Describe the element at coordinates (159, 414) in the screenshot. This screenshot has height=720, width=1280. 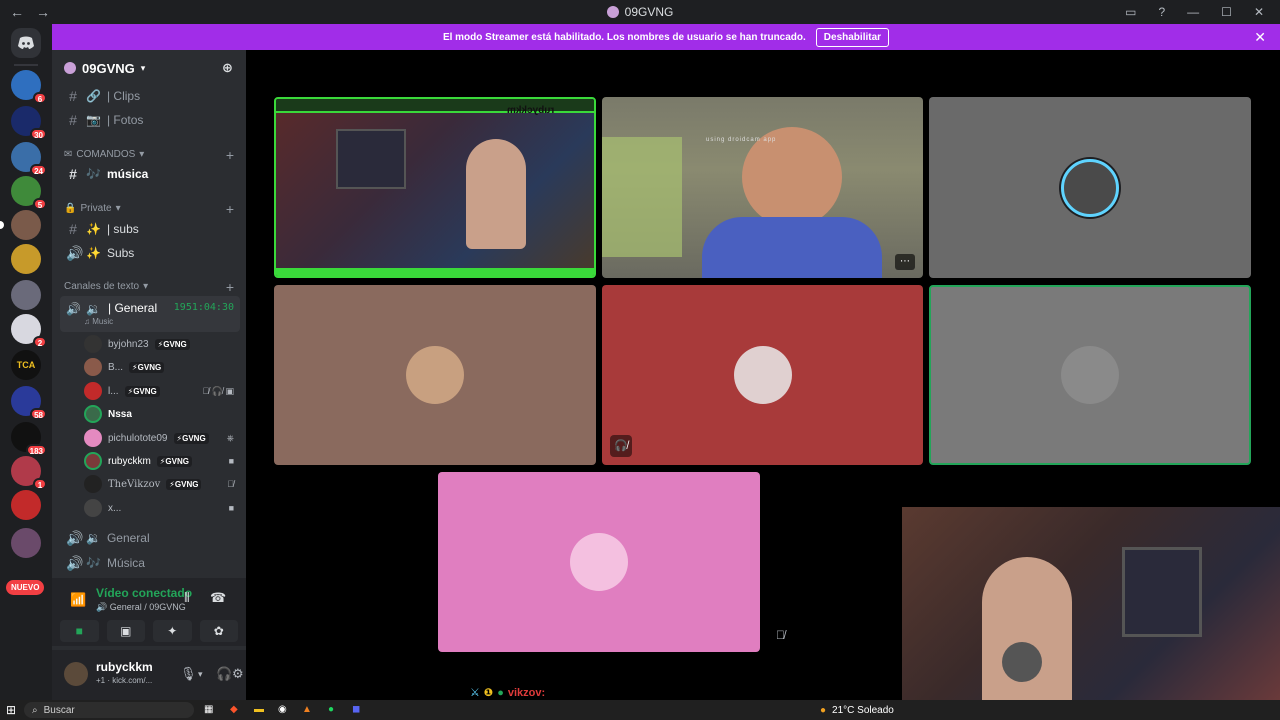
I see `voice-user: Nssa` at that location.